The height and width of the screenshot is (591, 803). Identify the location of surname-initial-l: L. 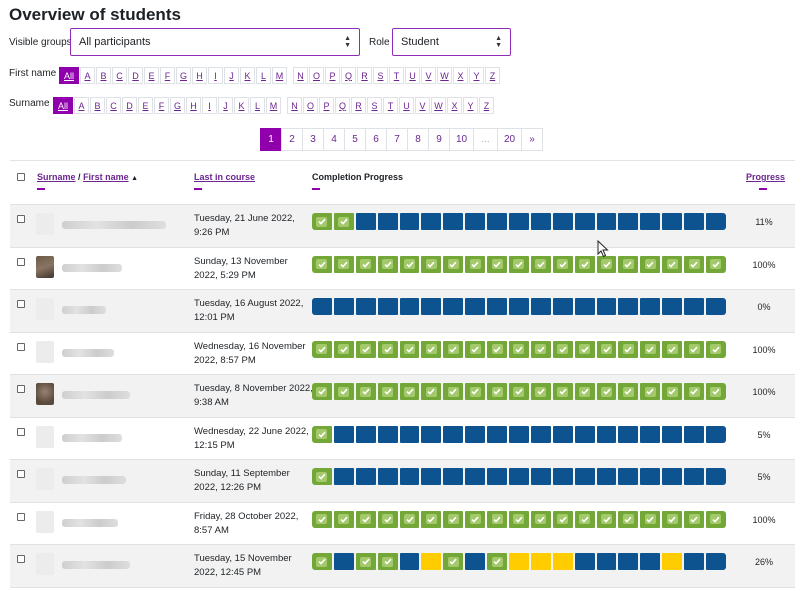
(257, 105).